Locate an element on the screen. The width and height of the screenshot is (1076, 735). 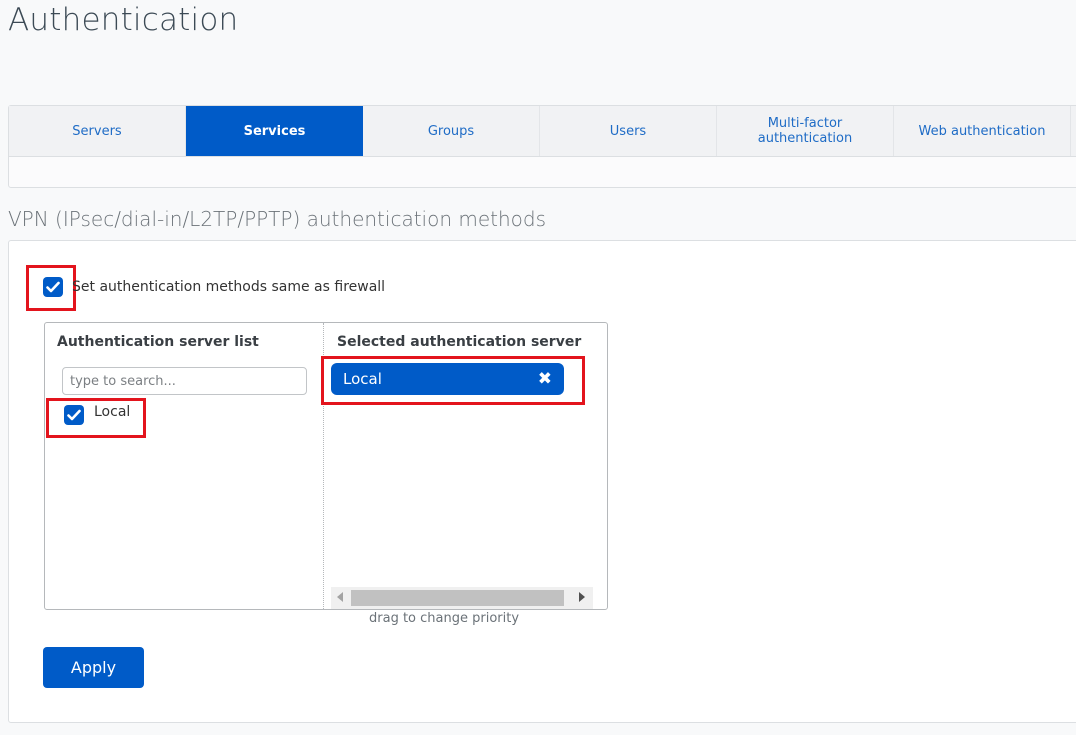
server-search-input is located at coordinates (184, 381).